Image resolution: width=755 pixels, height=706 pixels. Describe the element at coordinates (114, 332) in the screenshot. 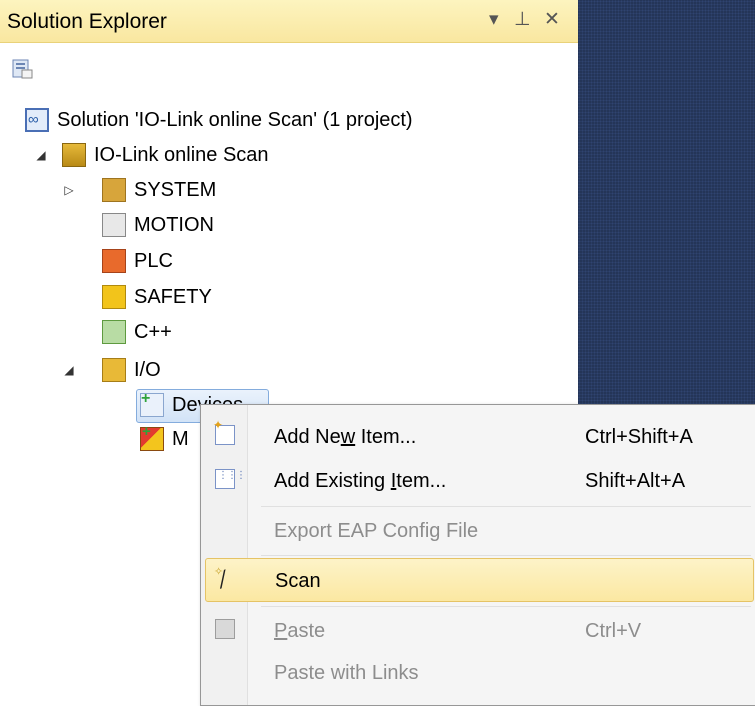

I see `cpp-icon` at that location.